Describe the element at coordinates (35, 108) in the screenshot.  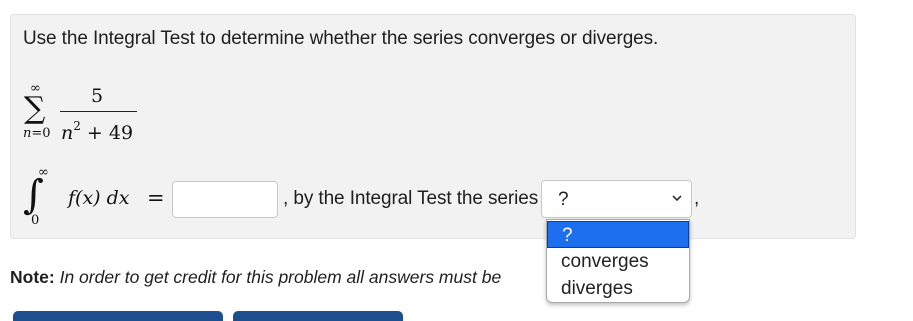
I see `summation-sign: ∑` at that location.